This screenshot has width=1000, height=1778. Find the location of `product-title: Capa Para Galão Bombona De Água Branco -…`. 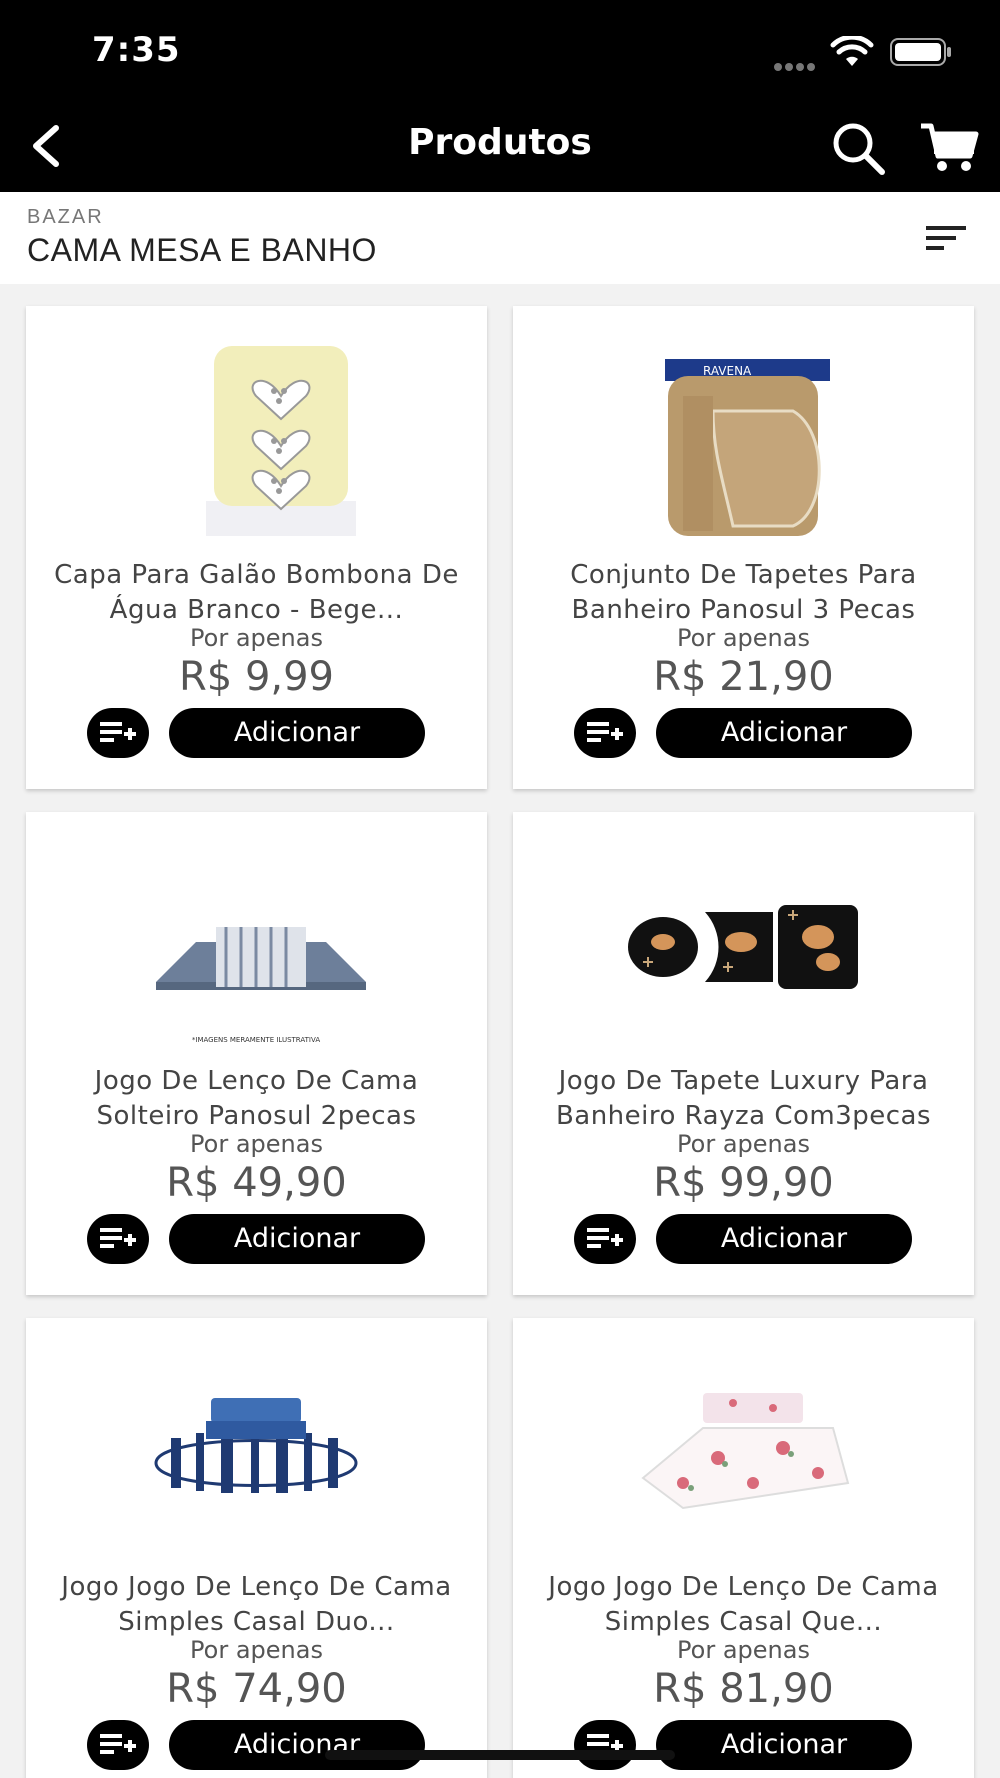

product-title: Capa Para Galão Bombona De Água Branco -… is located at coordinates (256, 592).